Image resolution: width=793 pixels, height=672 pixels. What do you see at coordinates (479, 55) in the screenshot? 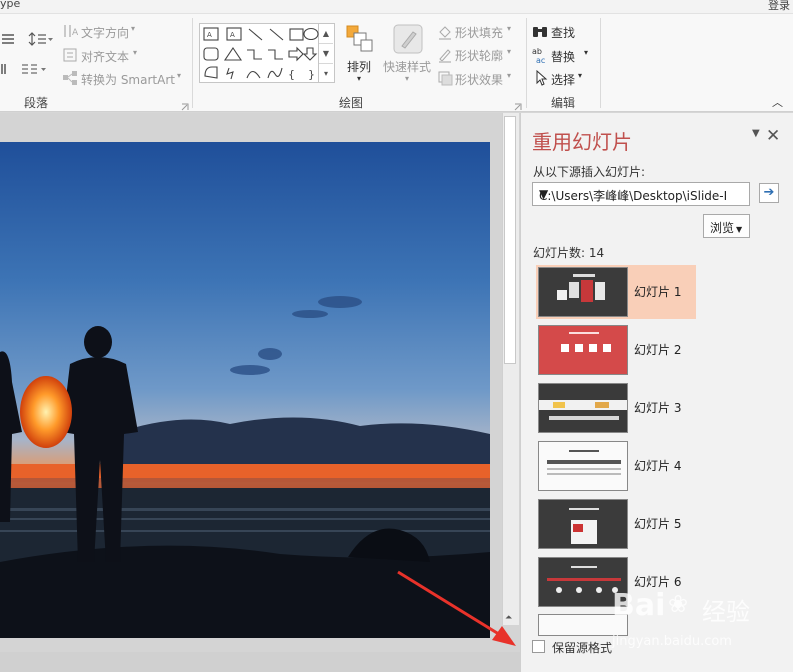
I see `shape-outline-button: 形状轮廓` at bounding box center [479, 55].